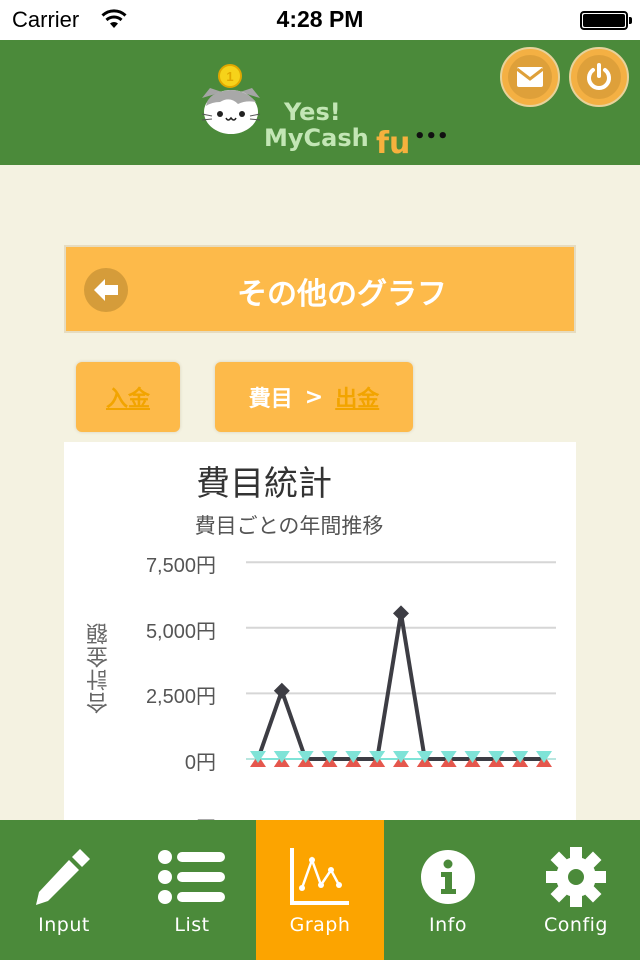 This screenshot has height=960, width=640. I want to click on logo-ellipsis: •••, so click(431, 136).